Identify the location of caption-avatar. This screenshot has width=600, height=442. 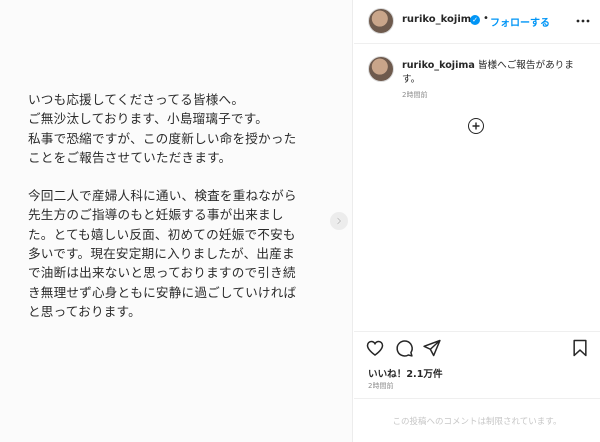
(381, 69).